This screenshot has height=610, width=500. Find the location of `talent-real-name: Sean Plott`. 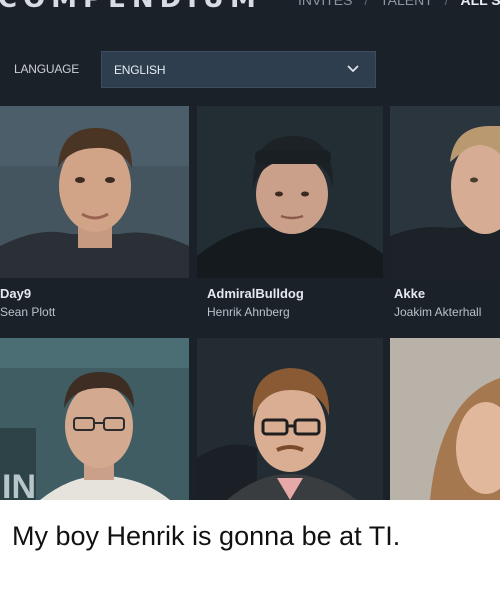

talent-real-name: Sean Plott is located at coordinates (28, 312).